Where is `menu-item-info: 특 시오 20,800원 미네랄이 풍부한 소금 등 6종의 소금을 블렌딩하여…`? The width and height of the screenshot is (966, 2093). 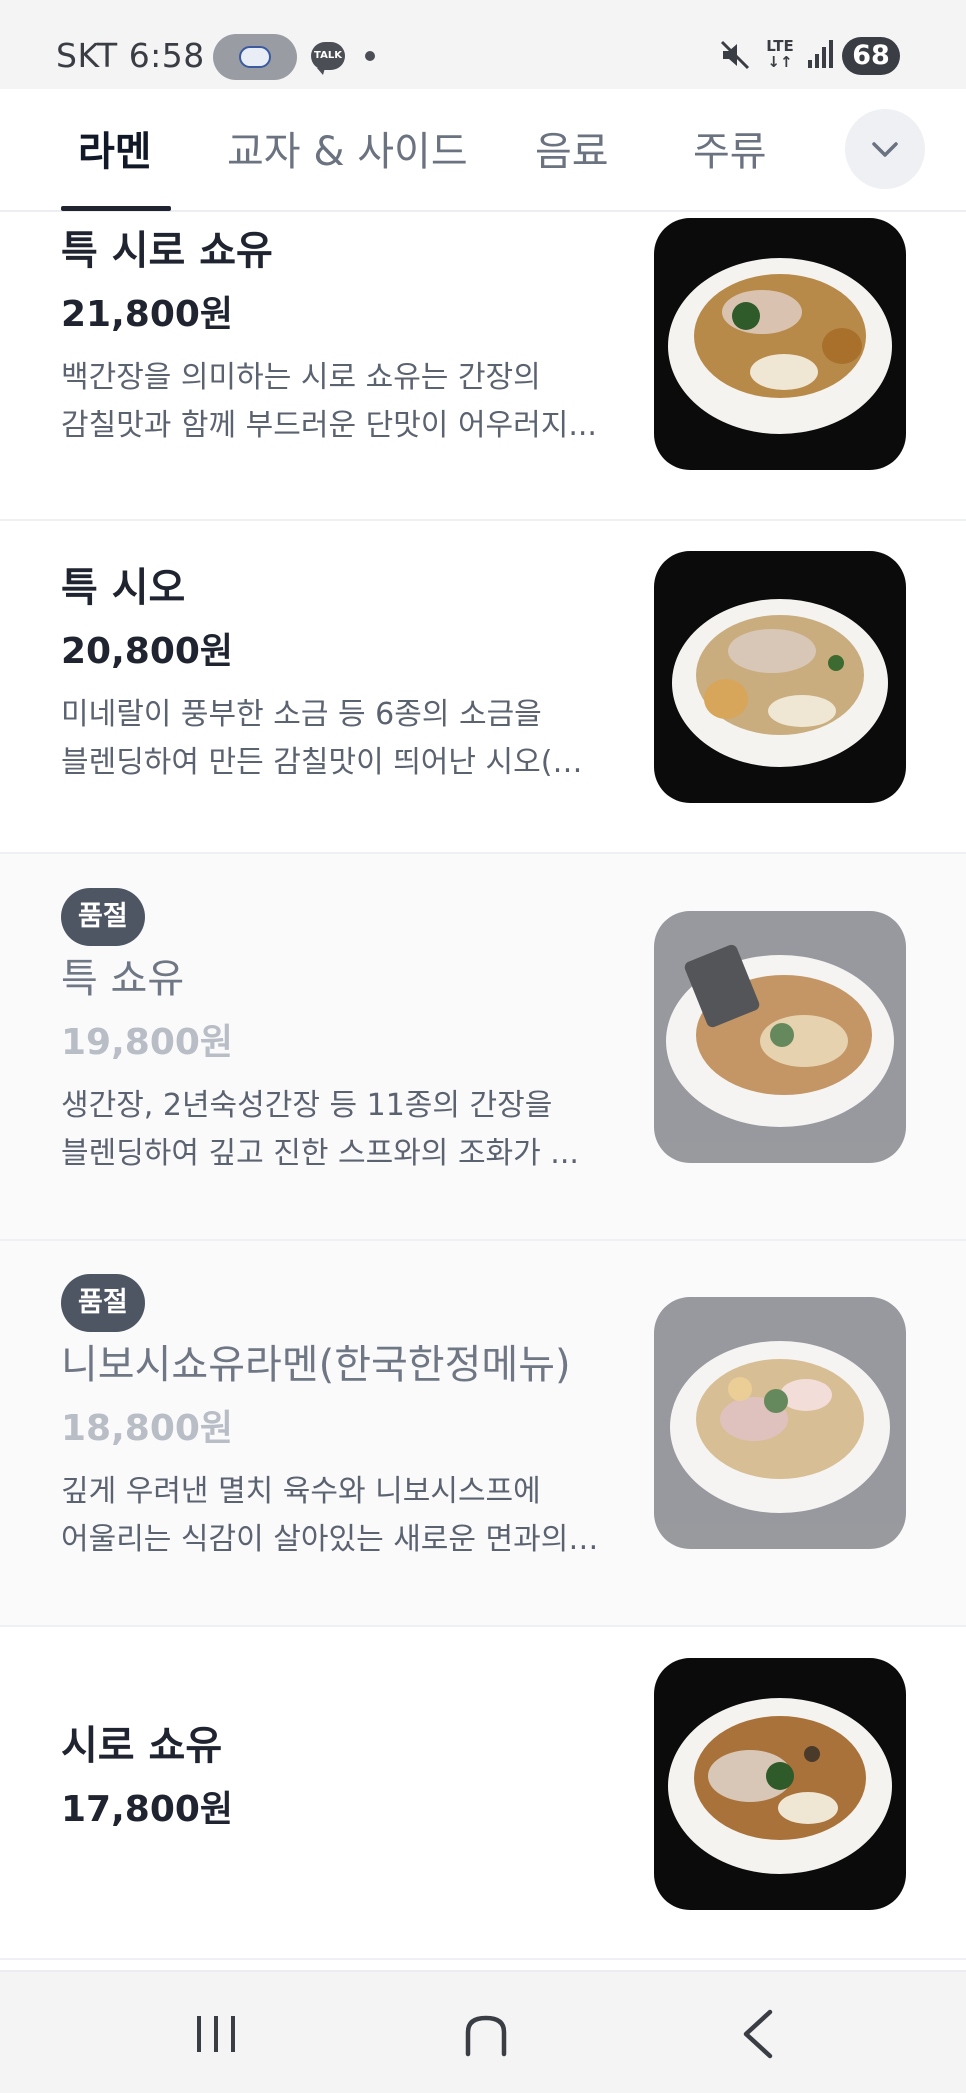
menu-item-info: 특 시오 20,800원 미네랄이 풍부한 소금 등 6종의 소금을 블렌딩하여… is located at coordinates (331, 675).